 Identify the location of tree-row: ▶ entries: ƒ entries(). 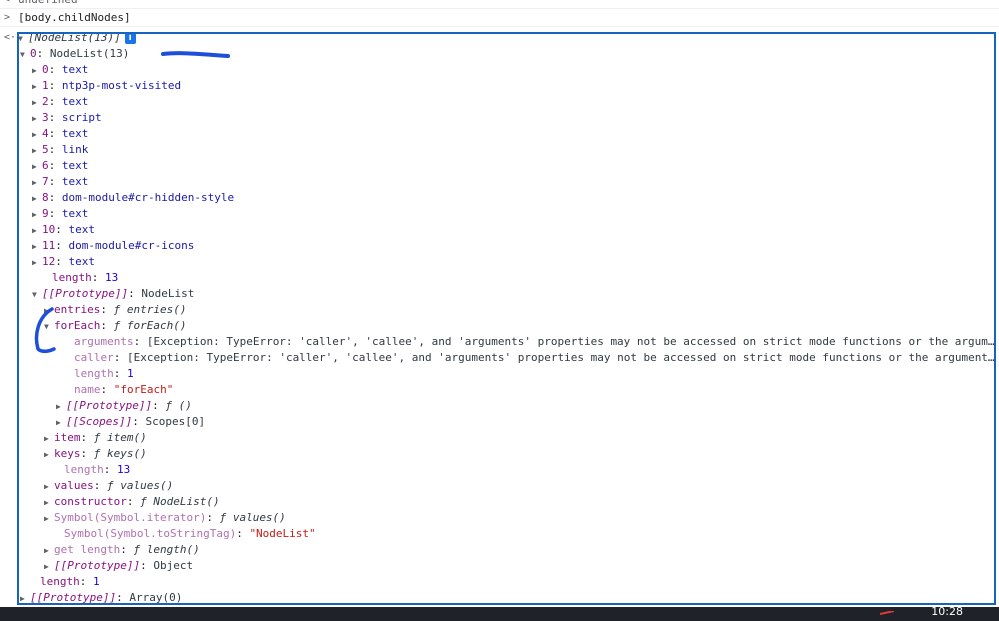
(499, 310).